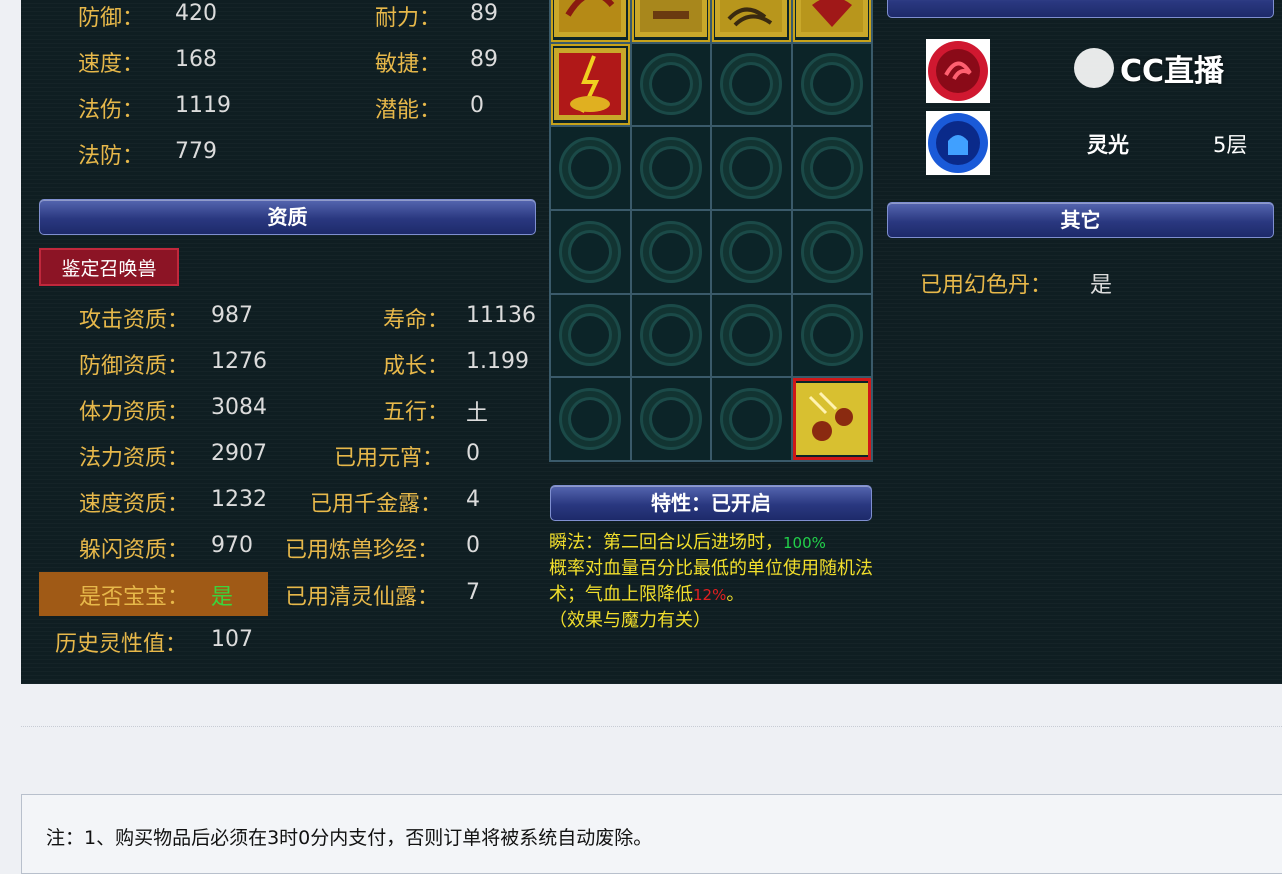 This screenshot has width=1282, height=874. I want to click on defense-aptitude-label: 防御资质：, so click(134, 366).